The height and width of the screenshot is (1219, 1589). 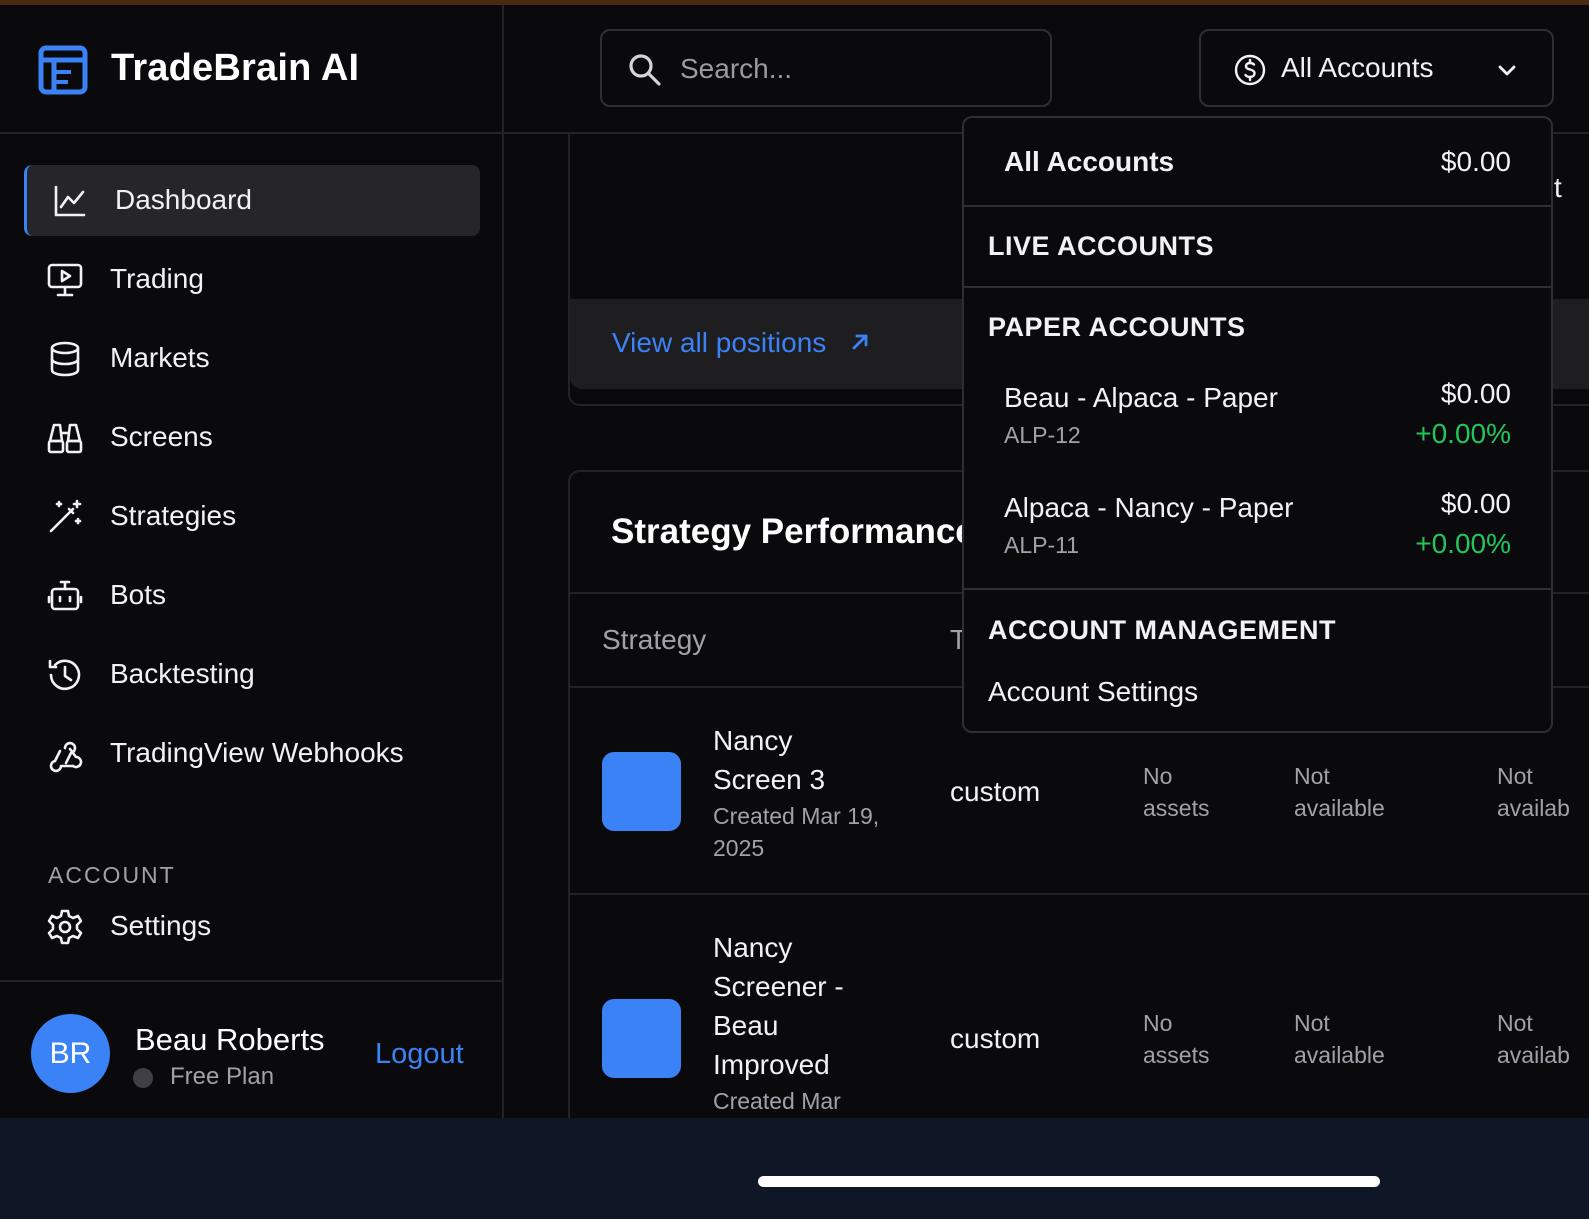 I want to click on sidebar-item-label: Trading, so click(x=157, y=278).